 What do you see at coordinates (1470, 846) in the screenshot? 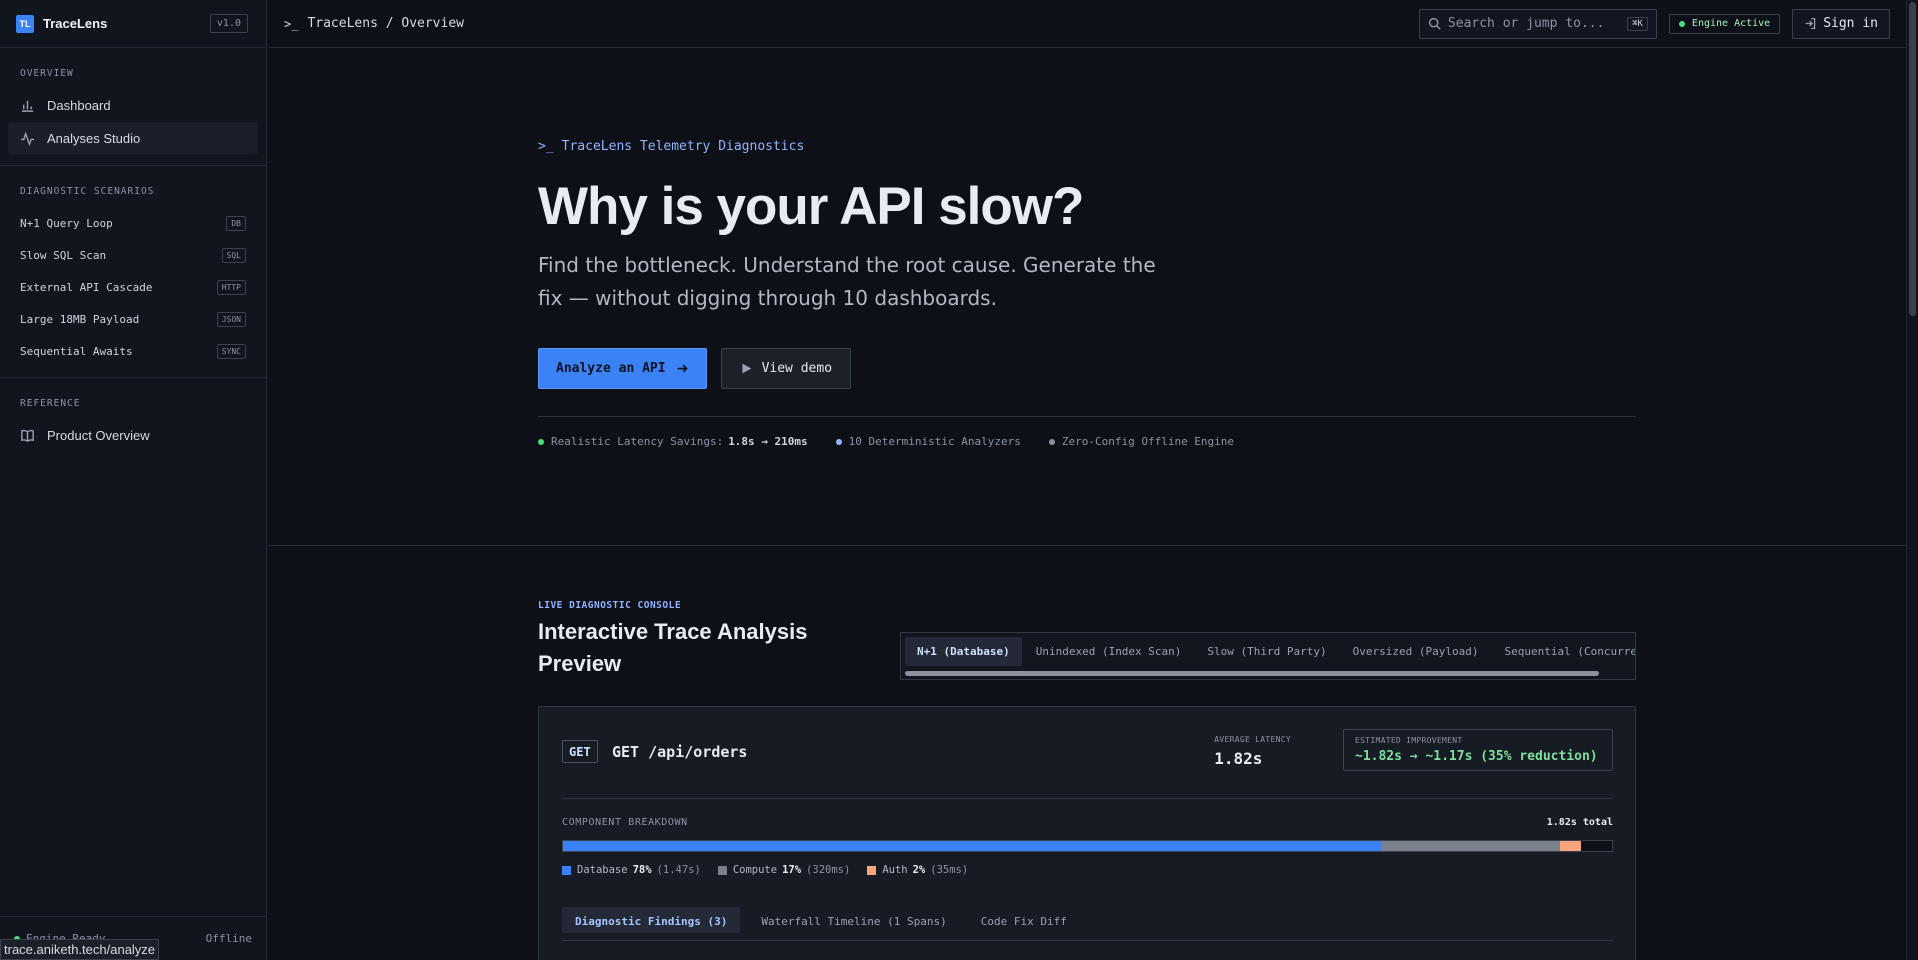
I see `breakdown-segment-compute` at bounding box center [1470, 846].